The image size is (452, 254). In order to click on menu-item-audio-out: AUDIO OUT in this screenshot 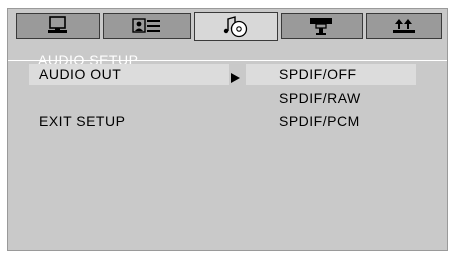, I will do `click(80, 74)`.